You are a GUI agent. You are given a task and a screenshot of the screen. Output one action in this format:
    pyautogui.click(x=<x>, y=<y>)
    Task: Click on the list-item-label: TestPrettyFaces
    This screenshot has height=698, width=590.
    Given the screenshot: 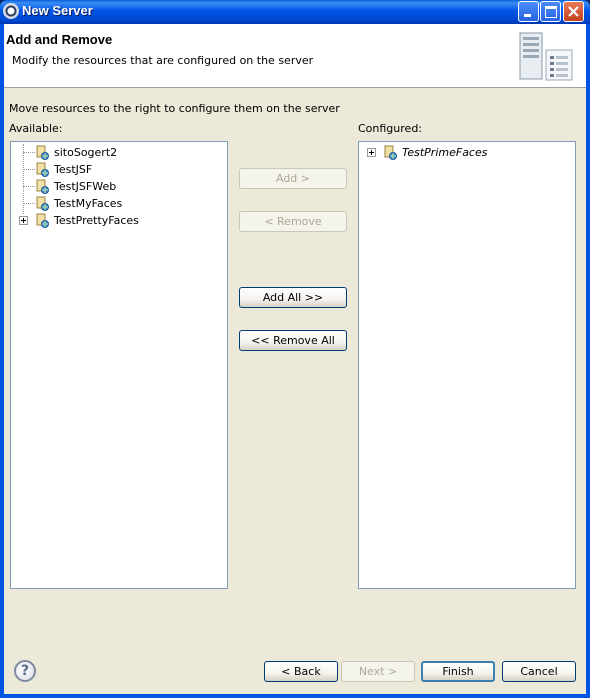 What is the action you would take?
    pyautogui.click(x=96, y=220)
    